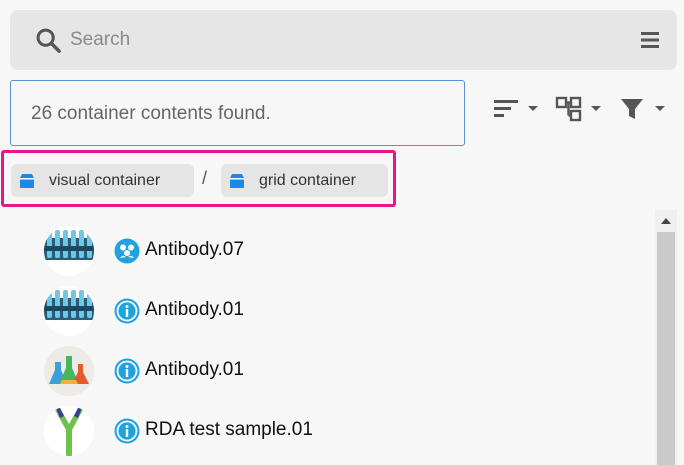 The height and width of the screenshot is (465, 684). Describe the element at coordinates (48, 40) in the screenshot. I see `search-icon` at that location.